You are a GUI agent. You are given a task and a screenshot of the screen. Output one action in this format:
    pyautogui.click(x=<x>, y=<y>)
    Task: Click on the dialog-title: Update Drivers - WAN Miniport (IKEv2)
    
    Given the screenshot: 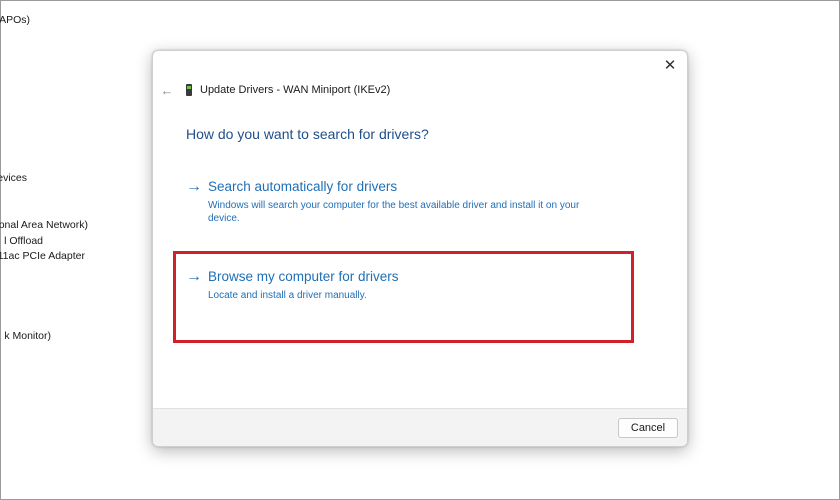 What is the action you would take?
    pyautogui.click(x=295, y=90)
    